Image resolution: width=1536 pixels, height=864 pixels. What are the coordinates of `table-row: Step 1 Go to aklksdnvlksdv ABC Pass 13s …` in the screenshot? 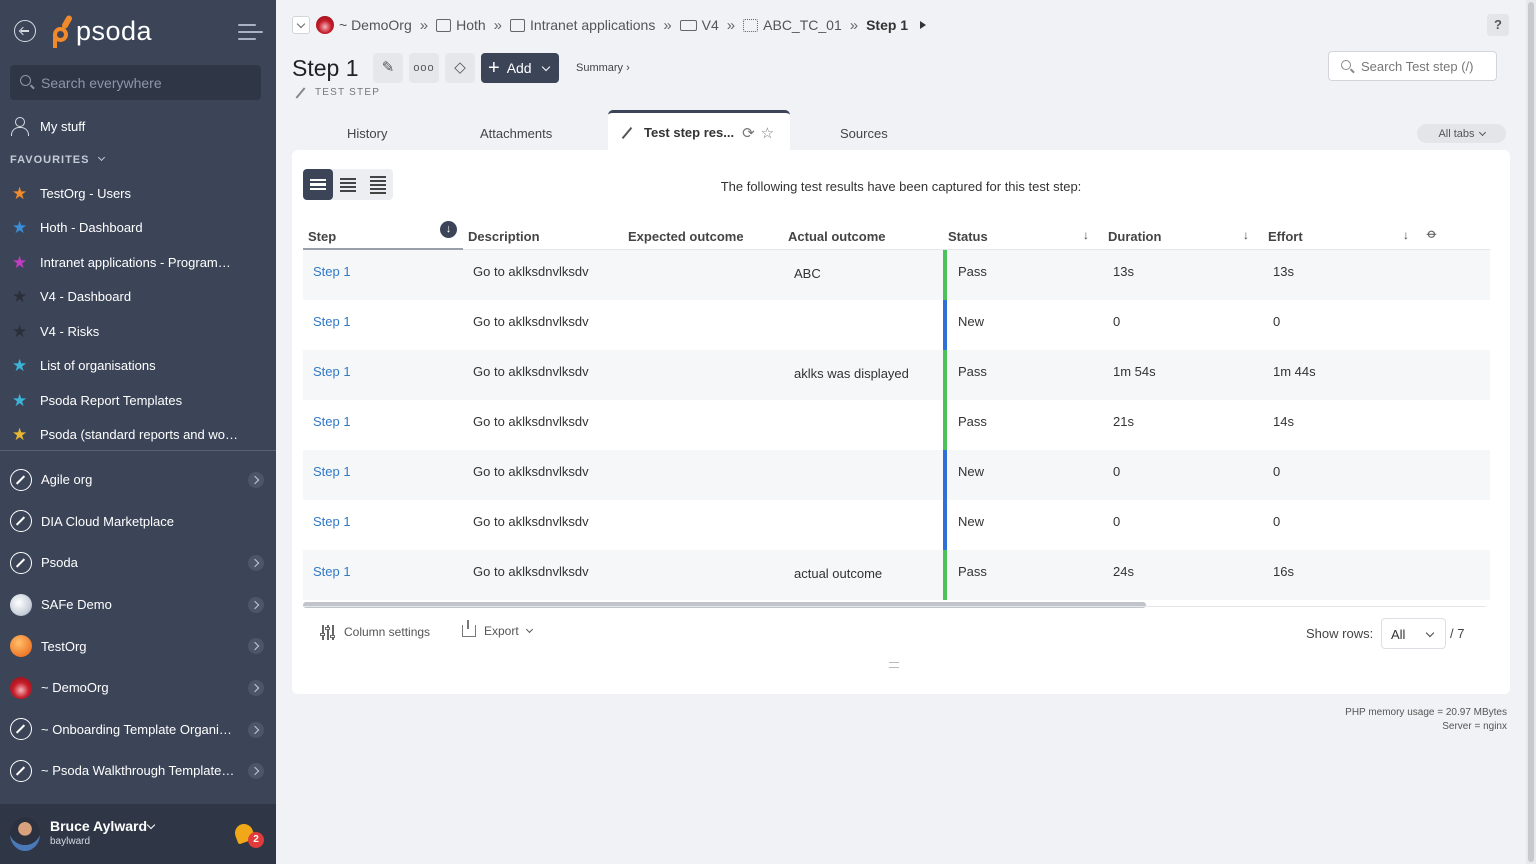 It's located at (896, 275).